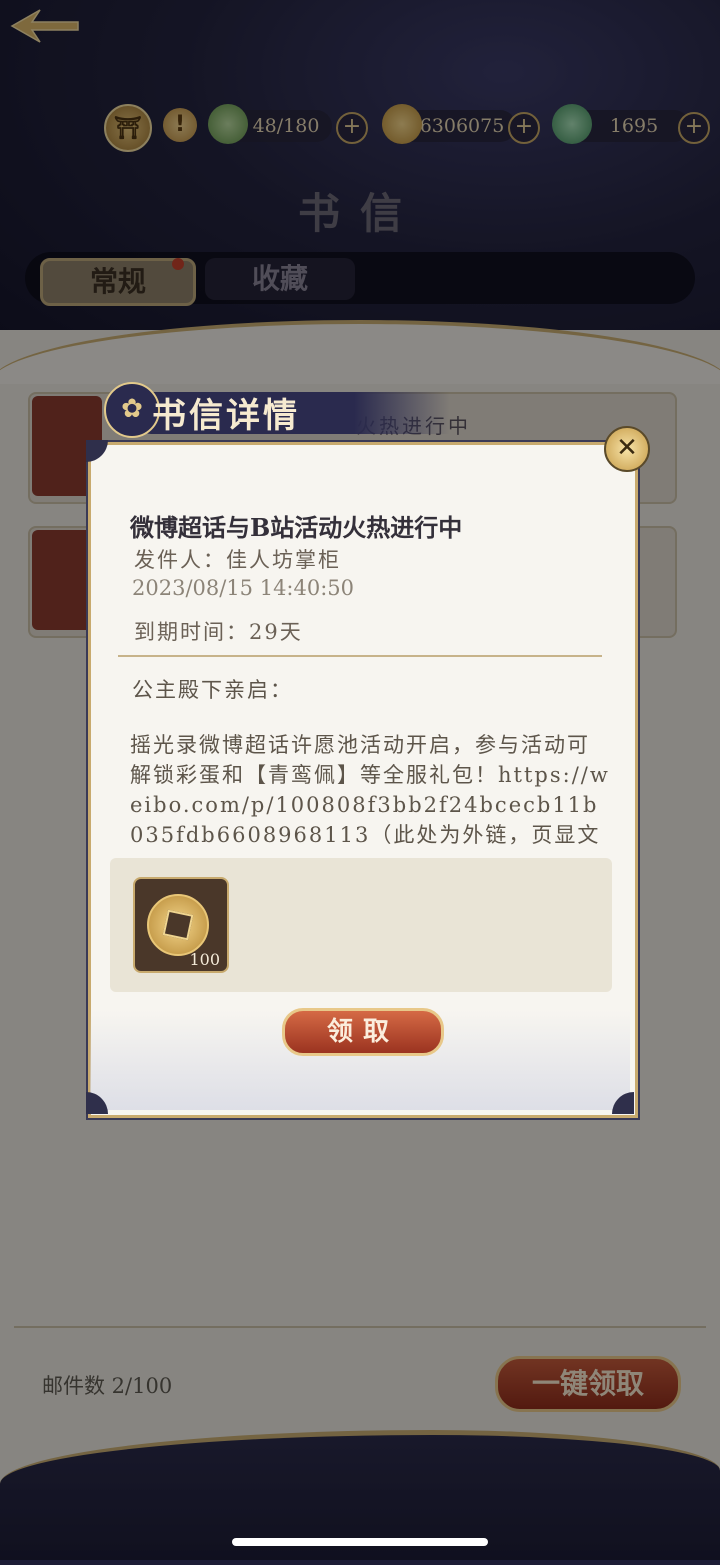 This screenshot has height=1565, width=720. What do you see at coordinates (212, 690) in the screenshot?
I see `mail-greeting: 公主殿下亲启：` at bounding box center [212, 690].